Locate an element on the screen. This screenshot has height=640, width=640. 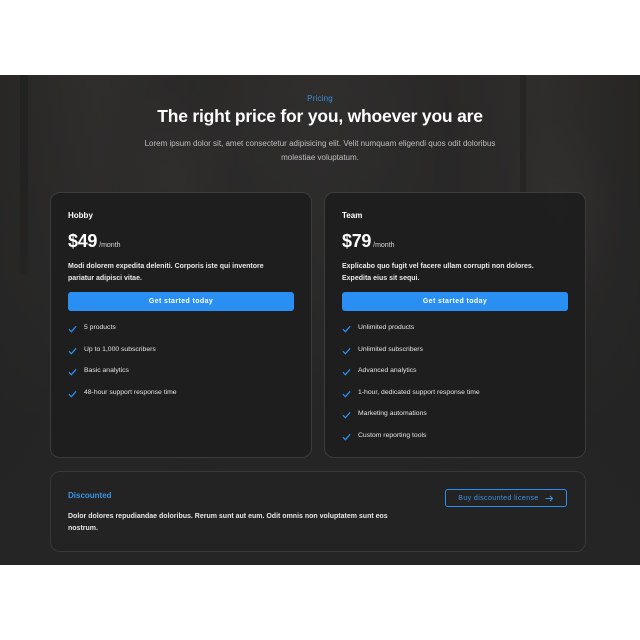
buy-discounted-license-button: Buy discounted license is located at coordinates (506, 498).